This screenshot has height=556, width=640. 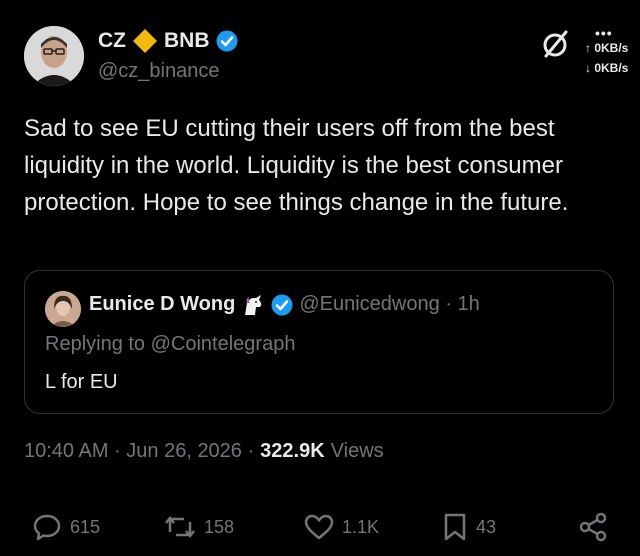 I want to click on repost-icon, so click(x=180, y=527).